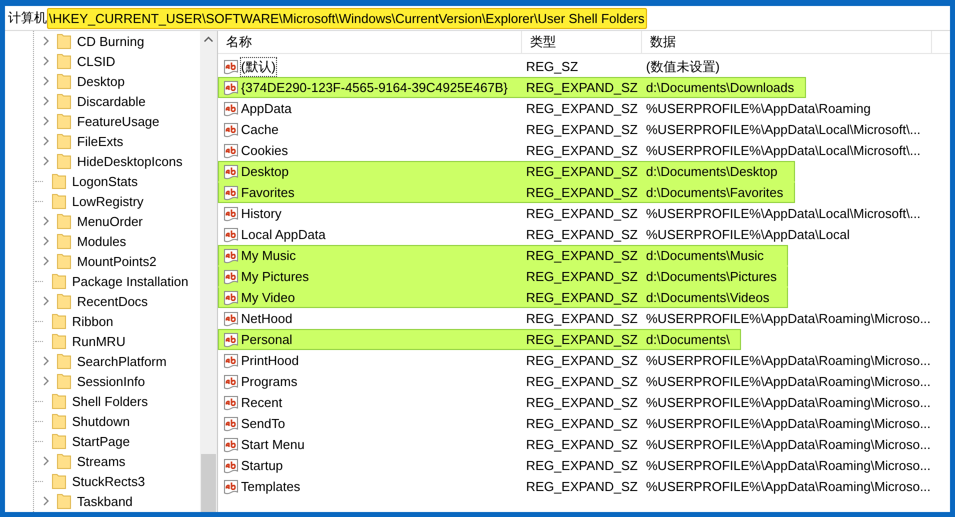 The image size is (955, 517). I want to click on value-name: Personal, so click(266, 339).